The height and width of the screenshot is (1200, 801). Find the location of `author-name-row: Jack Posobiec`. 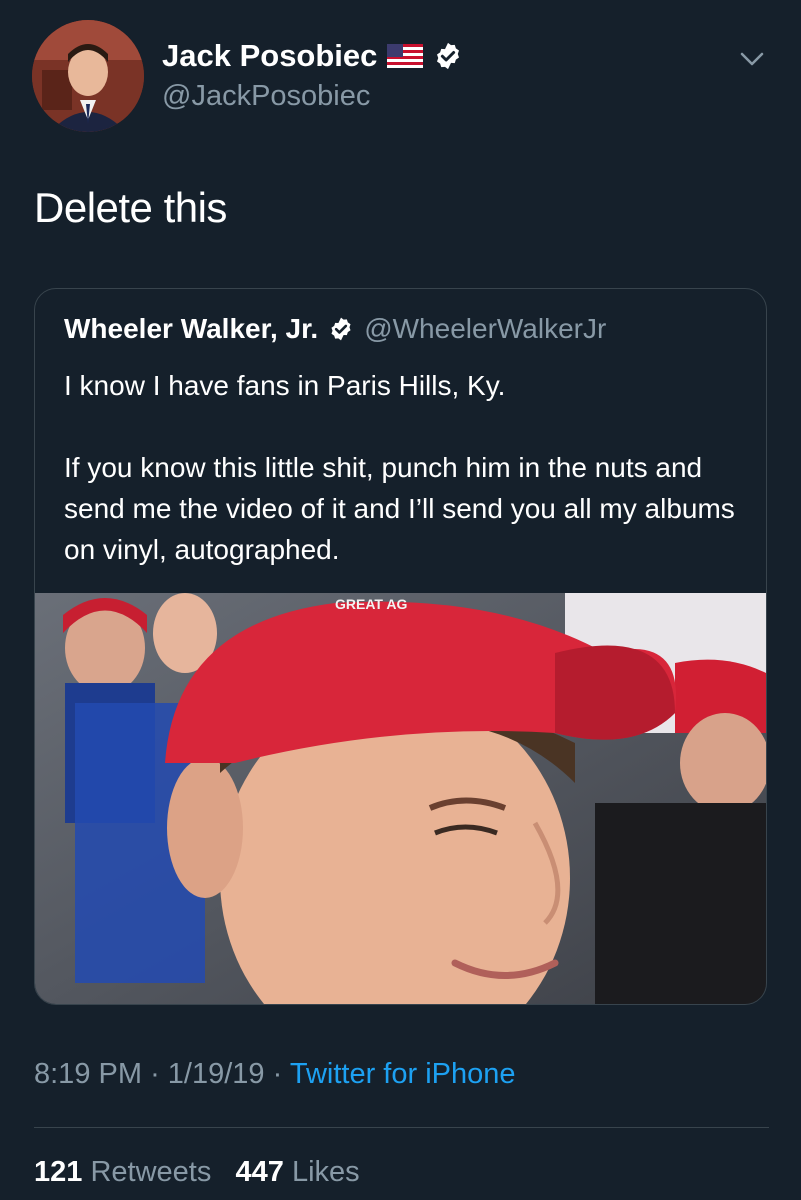

author-name-row: Jack Posobiec is located at coordinates (312, 56).